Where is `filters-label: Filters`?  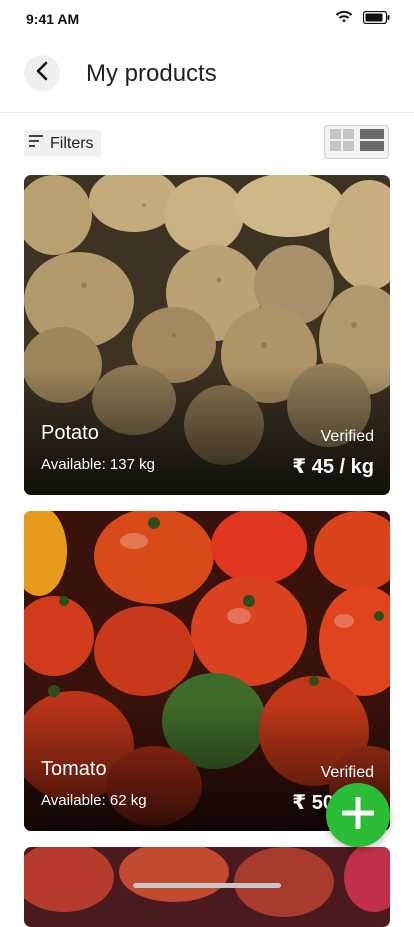 filters-label: Filters is located at coordinates (72, 143).